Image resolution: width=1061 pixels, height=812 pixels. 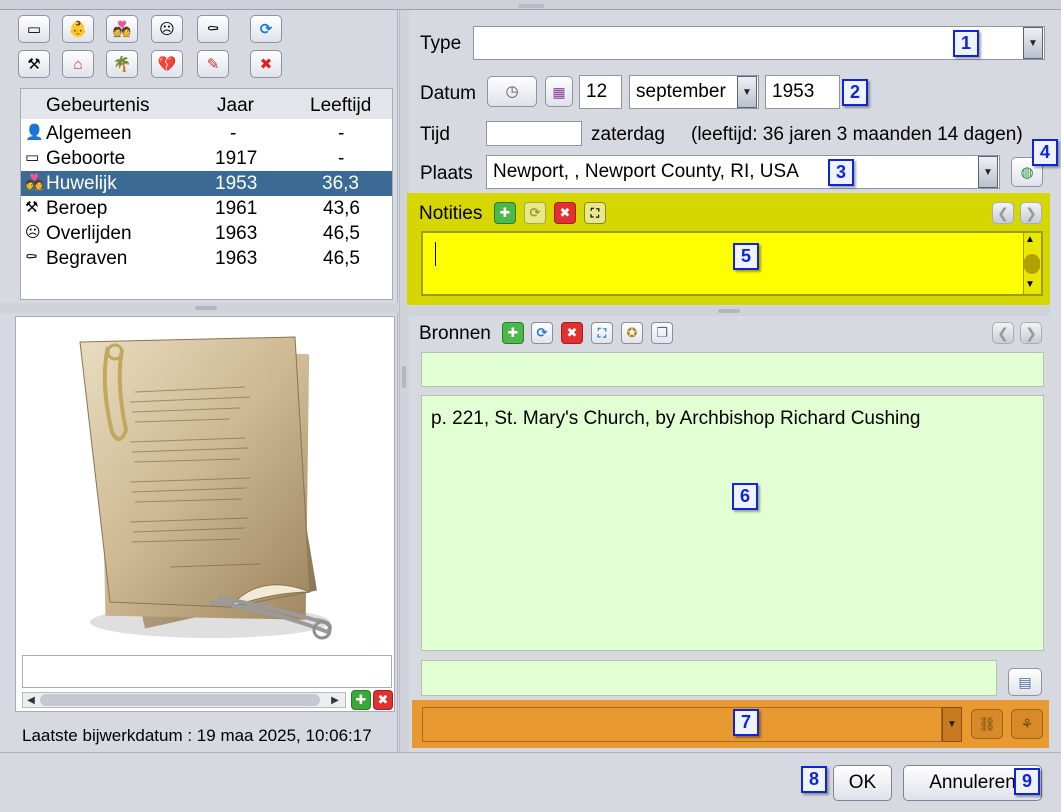 I want to click on ok-button: OK, so click(x=862, y=783).